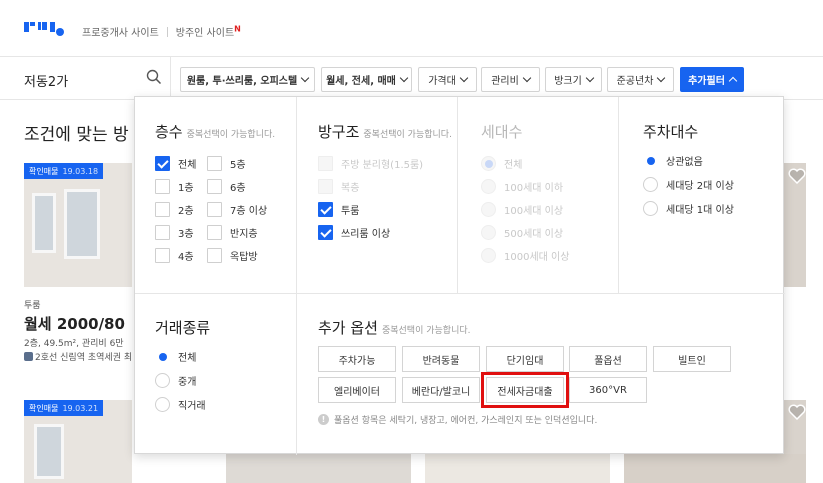 The image size is (823, 483). Describe the element at coordinates (361, 81) in the screenshot. I see `filter-label: 월세, 전세, 매매` at that location.